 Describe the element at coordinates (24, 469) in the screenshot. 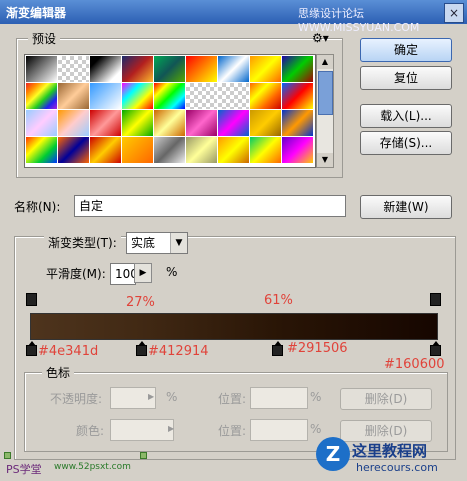

I see `ps-watermark: PS学堂` at that location.